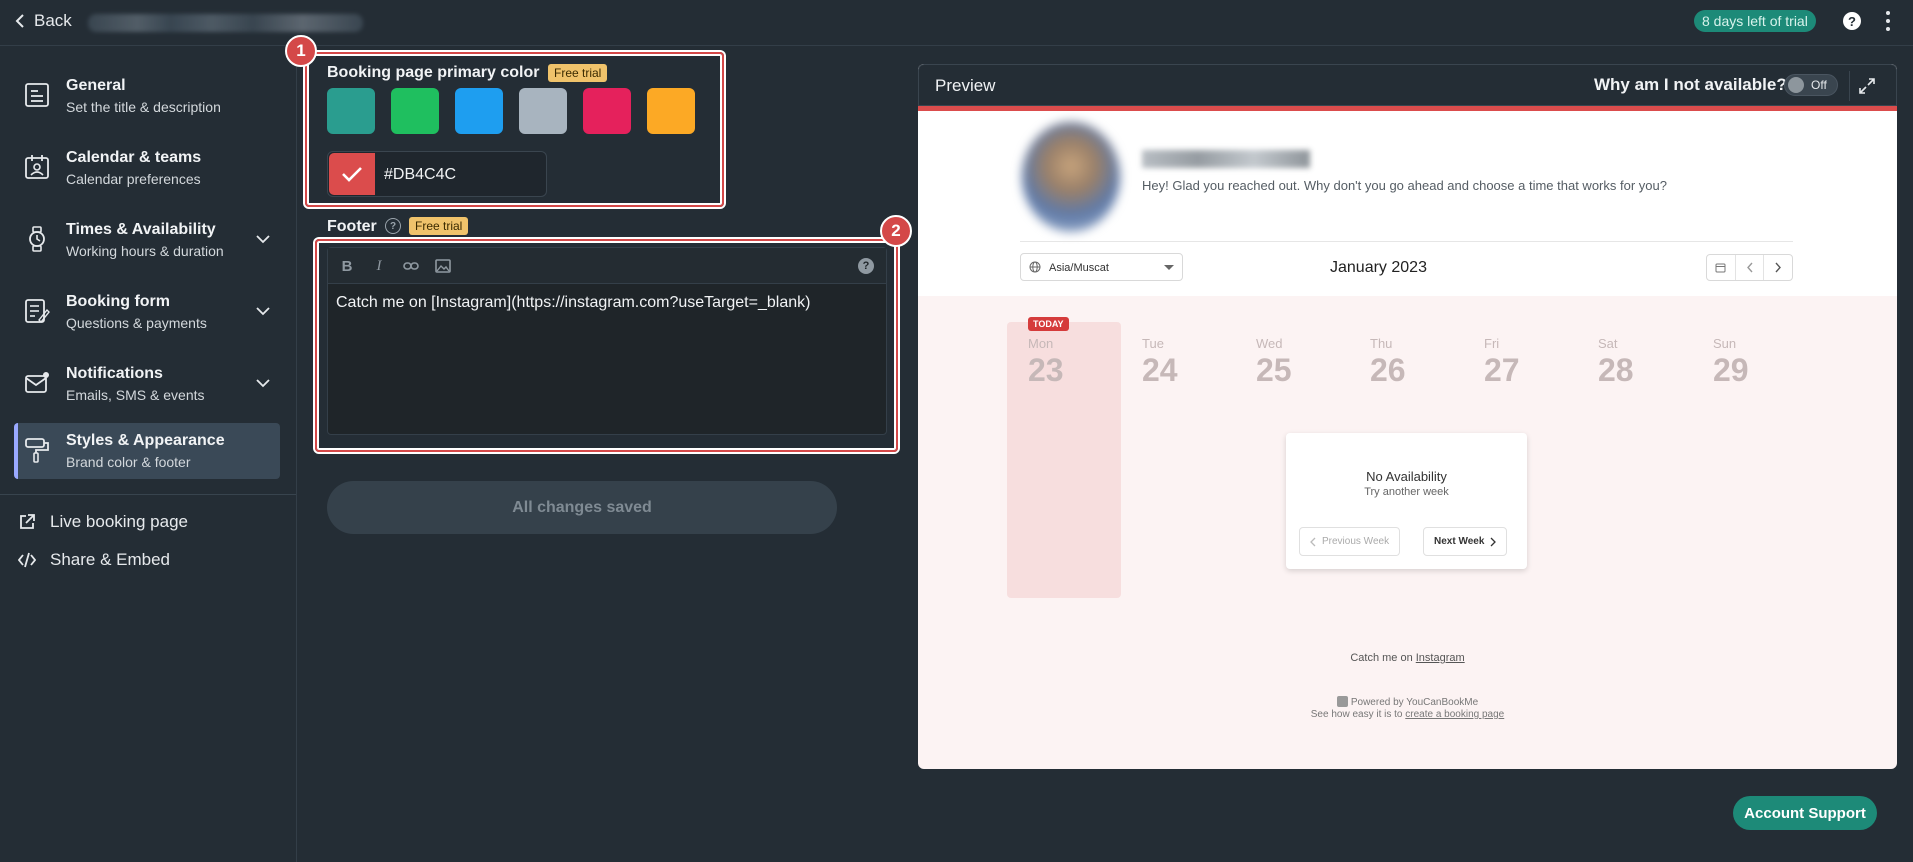 Image resolution: width=1913 pixels, height=862 pixels. Describe the element at coordinates (1378, 267) in the screenshot. I see `month-label: January 2023` at that location.